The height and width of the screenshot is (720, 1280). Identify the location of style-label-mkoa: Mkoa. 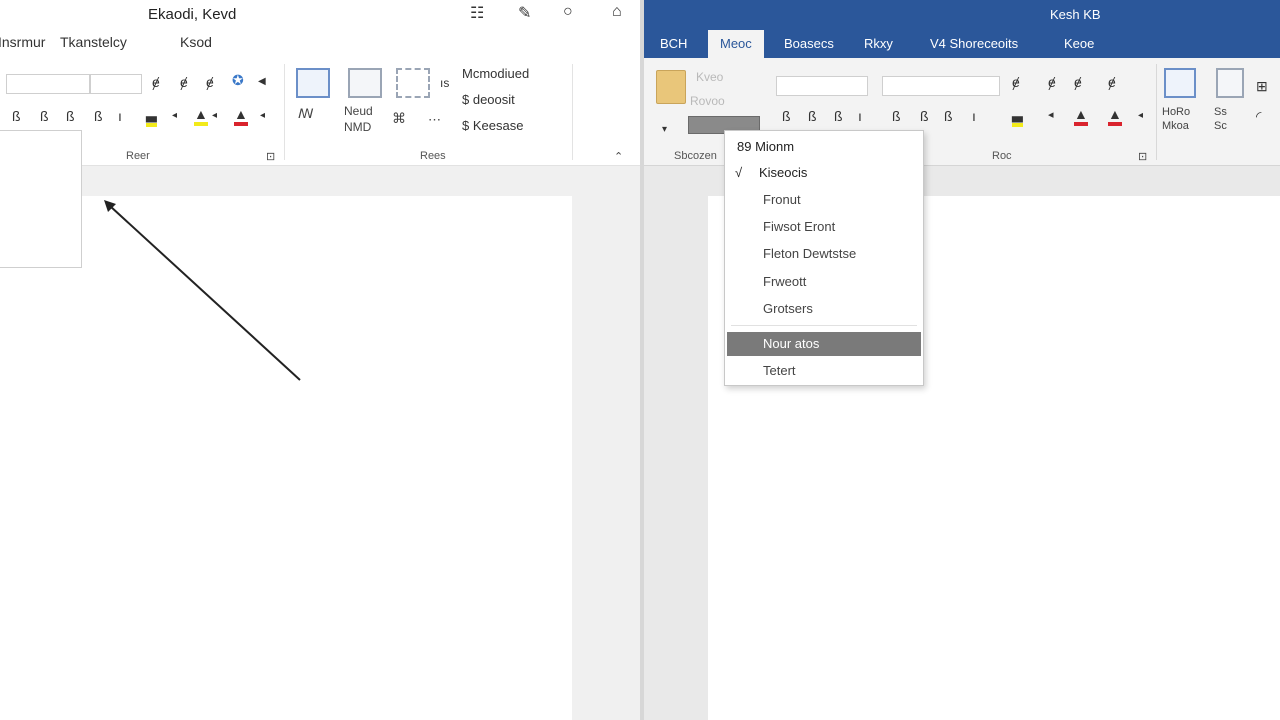
(1175, 126).